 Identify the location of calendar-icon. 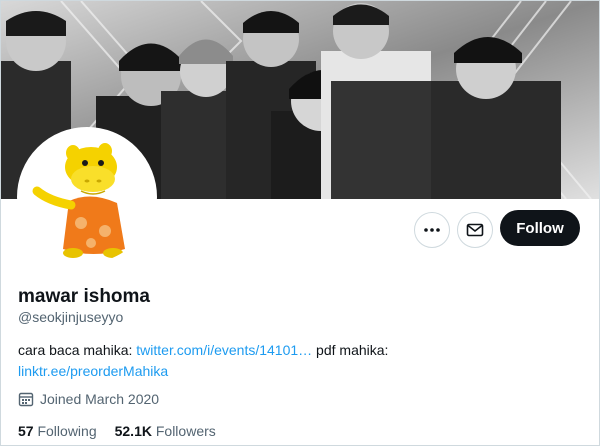
(26, 399).